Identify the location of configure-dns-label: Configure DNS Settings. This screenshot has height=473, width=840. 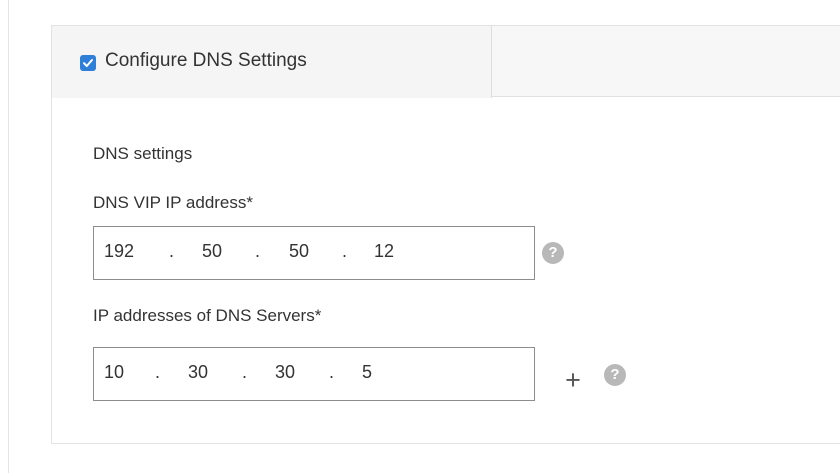
(206, 61).